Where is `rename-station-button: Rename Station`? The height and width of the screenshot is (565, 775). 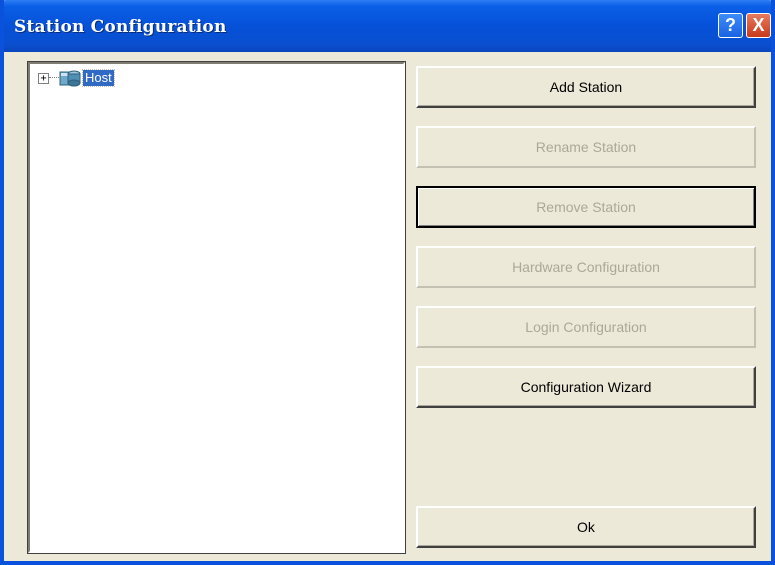
rename-station-button: Rename Station is located at coordinates (586, 147).